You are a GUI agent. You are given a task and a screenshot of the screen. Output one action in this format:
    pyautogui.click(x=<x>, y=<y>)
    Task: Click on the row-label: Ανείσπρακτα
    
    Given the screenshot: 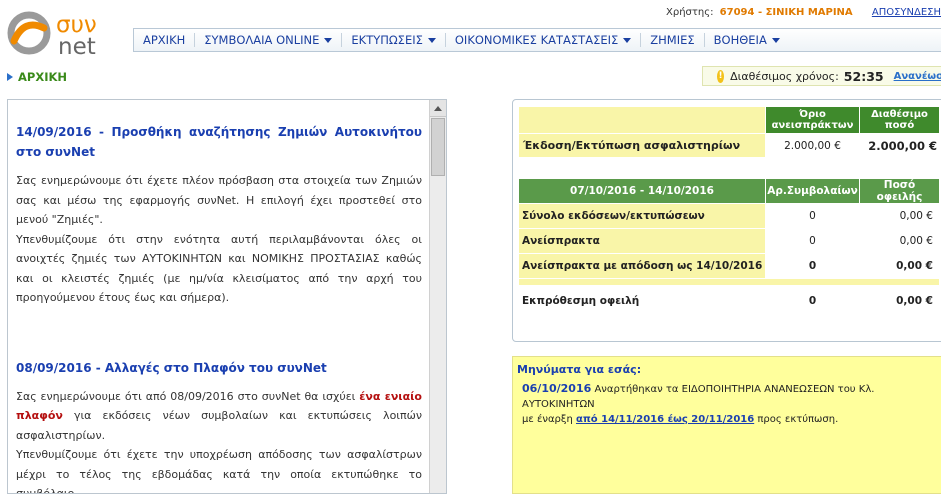 What is the action you would take?
    pyautogui.click(x=642, y=241)
    